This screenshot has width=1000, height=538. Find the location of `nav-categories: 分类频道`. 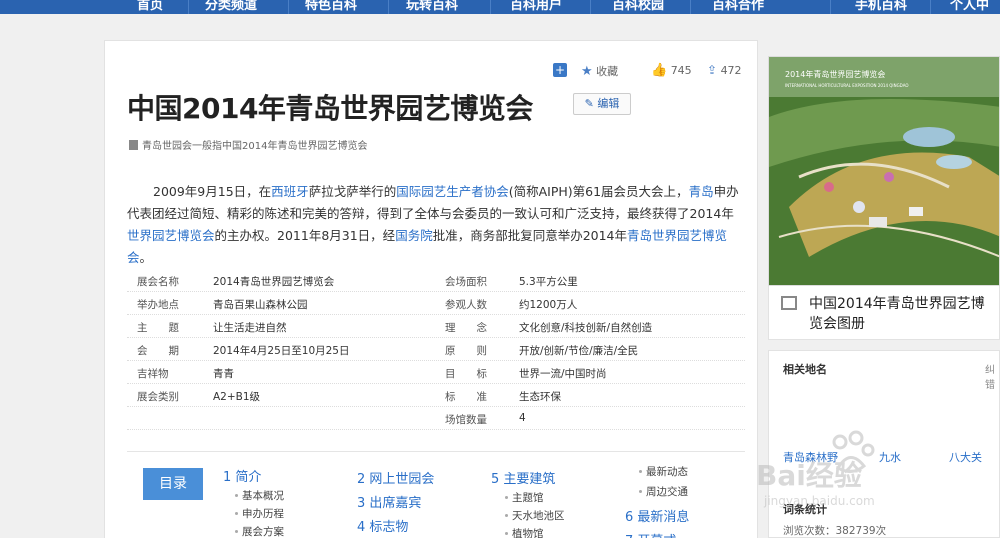

nav-categories: 分类频道 is located at coordinates (231, 6).